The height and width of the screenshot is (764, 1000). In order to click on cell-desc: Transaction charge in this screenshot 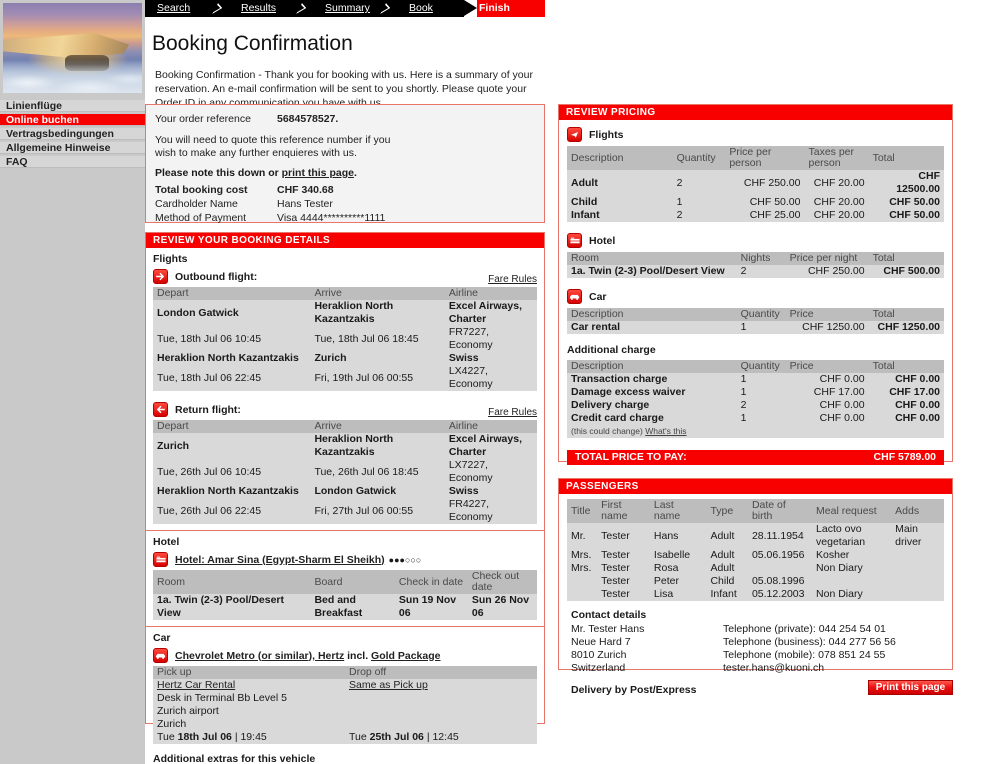, I will do `click(652, 379)`.